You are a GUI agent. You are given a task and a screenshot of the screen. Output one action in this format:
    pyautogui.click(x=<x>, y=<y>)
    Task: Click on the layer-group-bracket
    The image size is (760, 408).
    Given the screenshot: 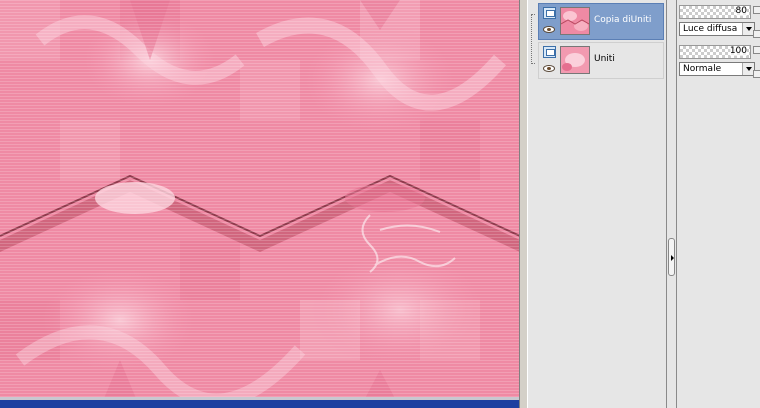 What is the action you would take?
    pyautogui.click(x=533, y=39)
    